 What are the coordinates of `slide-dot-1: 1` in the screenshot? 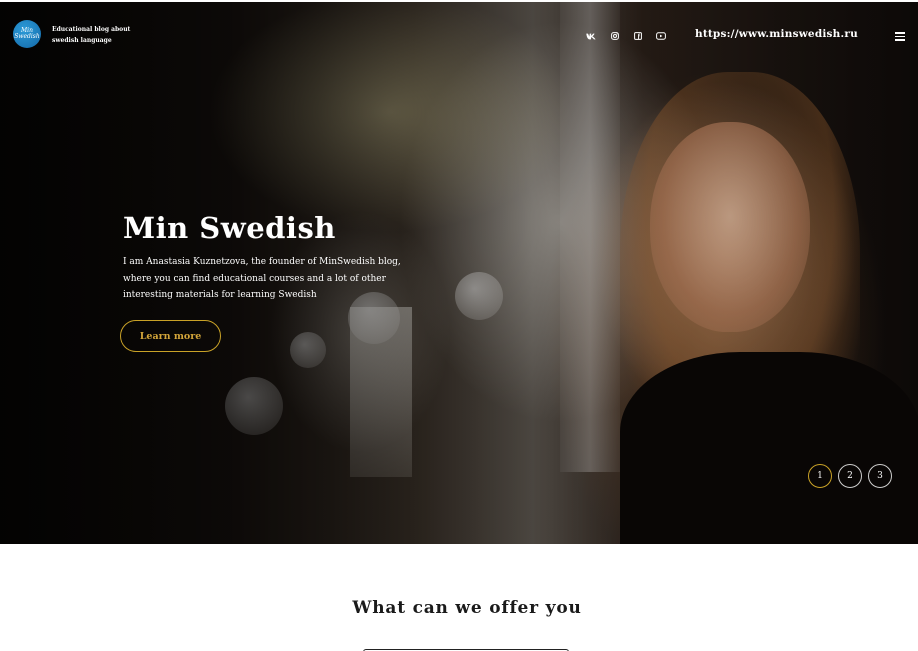 It's located at (820, 476).